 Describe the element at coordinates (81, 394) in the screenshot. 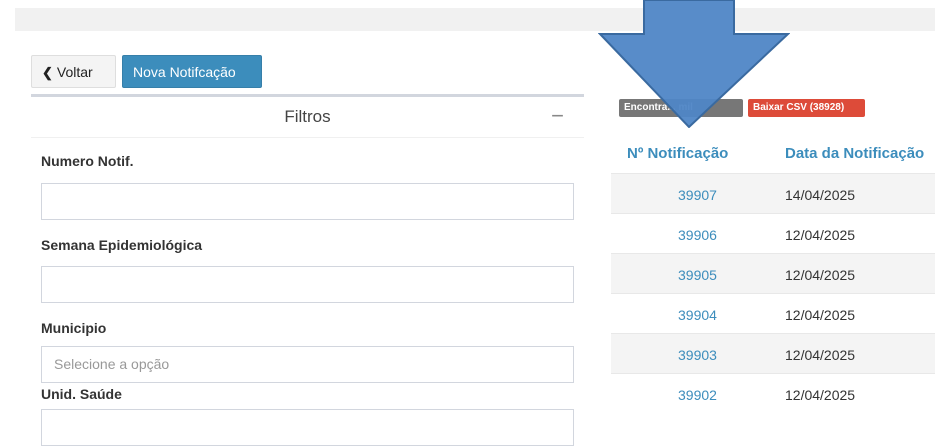

I see `unid-saude-label: Unid. Saúde` at that location.